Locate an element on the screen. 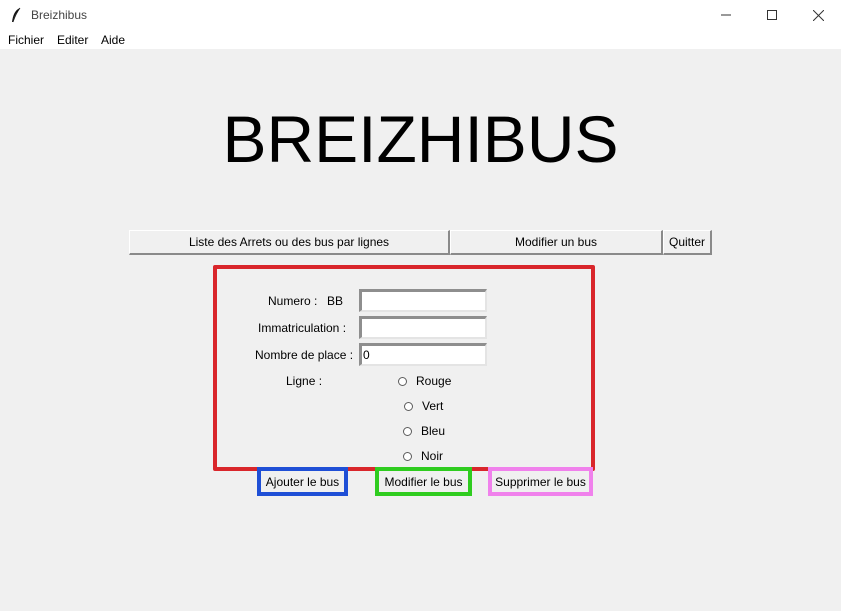 This screenshot has height=611, width=841. ligne-label: Ligne : is located at coordinates (304, 381).